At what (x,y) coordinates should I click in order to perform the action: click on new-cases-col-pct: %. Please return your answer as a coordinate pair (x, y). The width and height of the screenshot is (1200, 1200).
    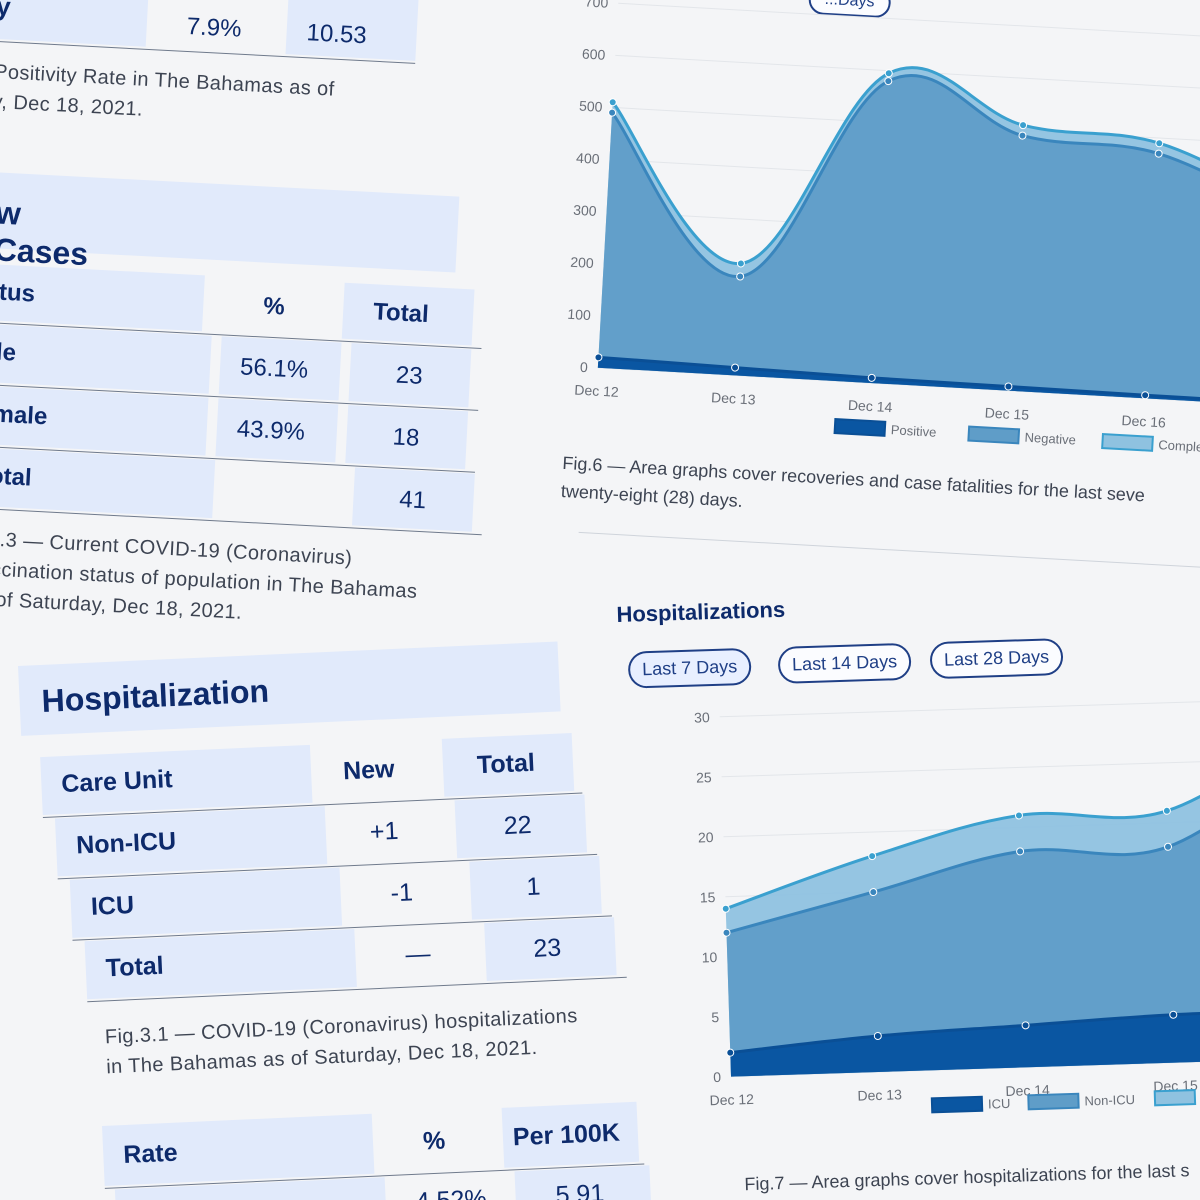
    Looking at the image, I should click on (278, 307).